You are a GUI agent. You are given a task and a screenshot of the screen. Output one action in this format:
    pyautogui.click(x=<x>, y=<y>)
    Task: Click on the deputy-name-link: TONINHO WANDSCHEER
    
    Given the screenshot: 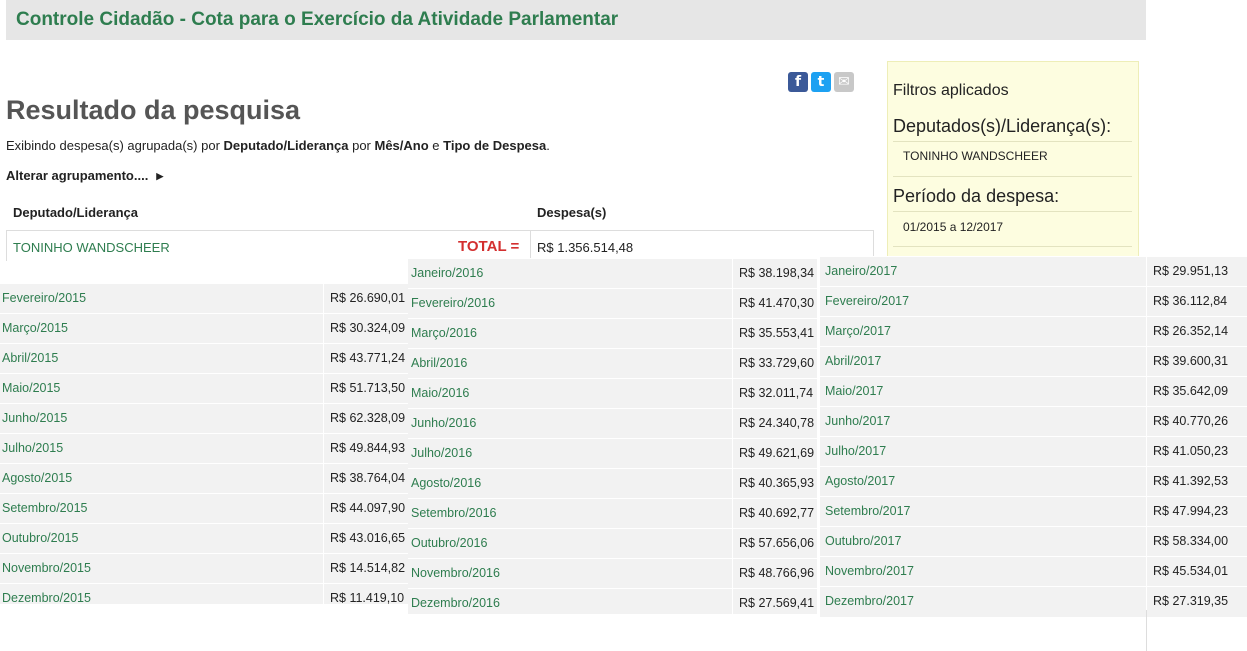 What is the action you would take?
    pyautogui.click(x=91, y=247)
    